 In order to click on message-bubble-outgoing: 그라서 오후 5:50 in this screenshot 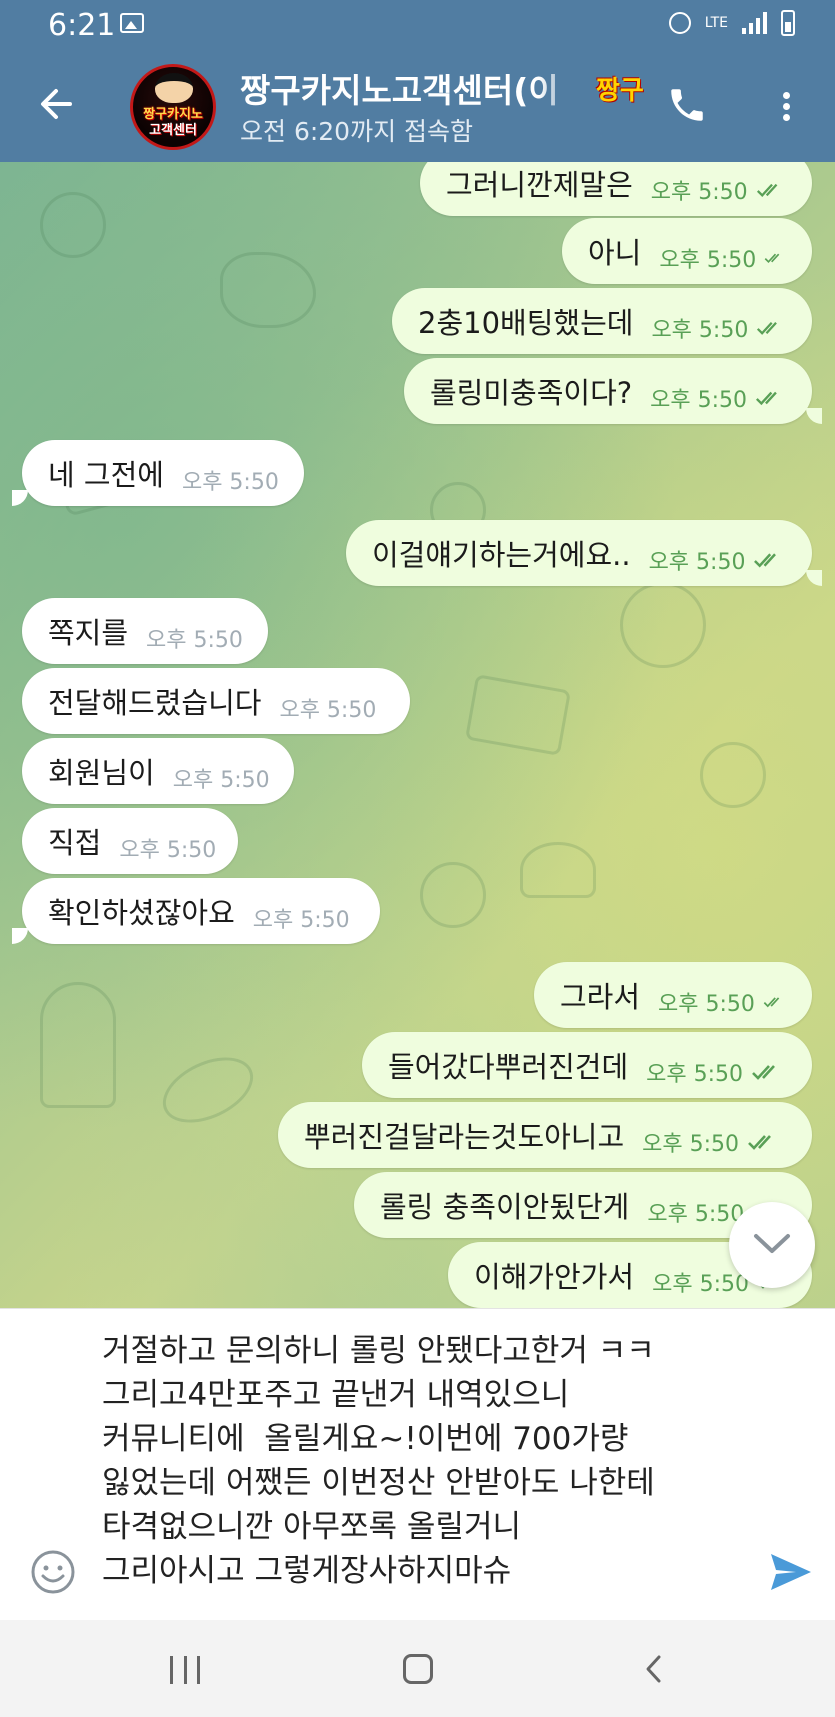, I will do `click(673, 995)`.